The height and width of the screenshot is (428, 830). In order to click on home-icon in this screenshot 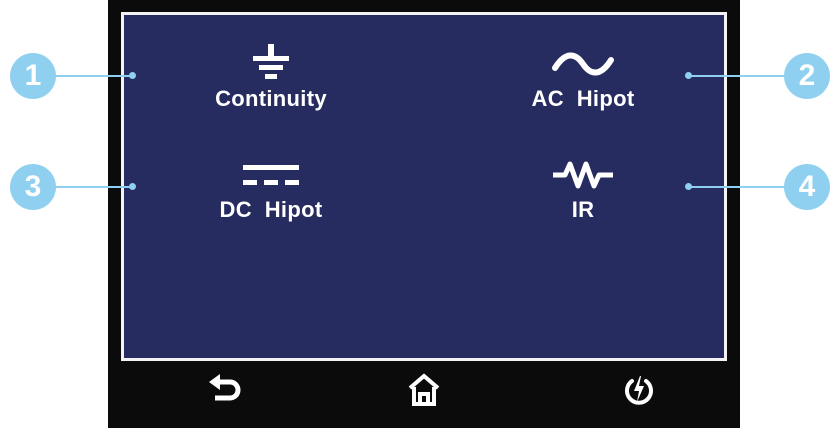, I will do `click(424, 392)`.